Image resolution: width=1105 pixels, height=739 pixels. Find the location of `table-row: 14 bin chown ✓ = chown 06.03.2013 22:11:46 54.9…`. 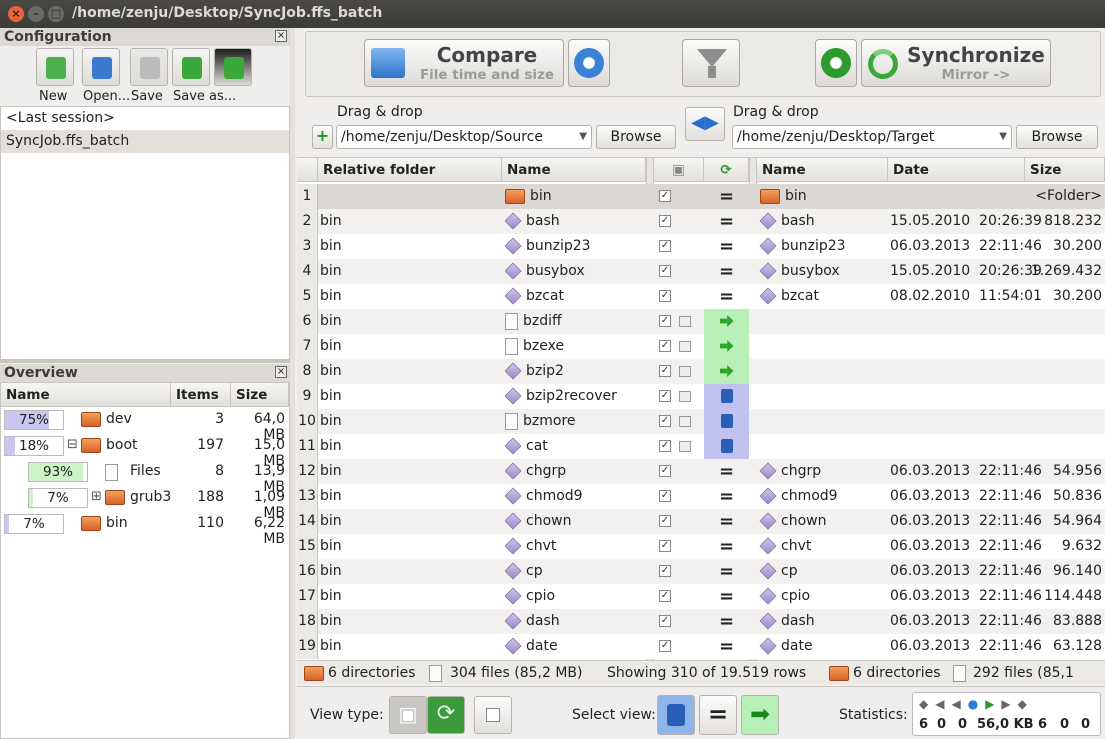

table-row: 14 bin chown ✓ = chown 06.03.2013 22:11:46 54.9… is located at coordinates (701, 521).